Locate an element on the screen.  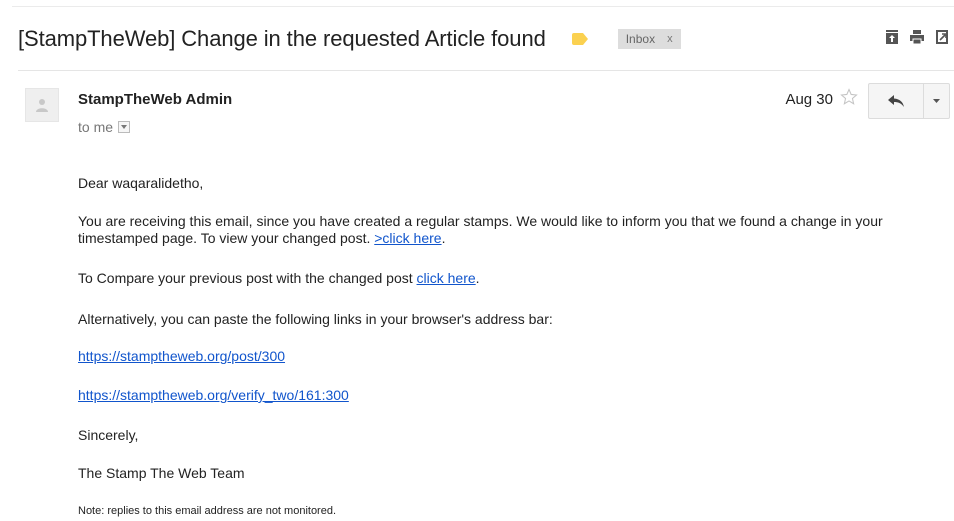
view-post-link: >click here is located at coordinates (407, 238).